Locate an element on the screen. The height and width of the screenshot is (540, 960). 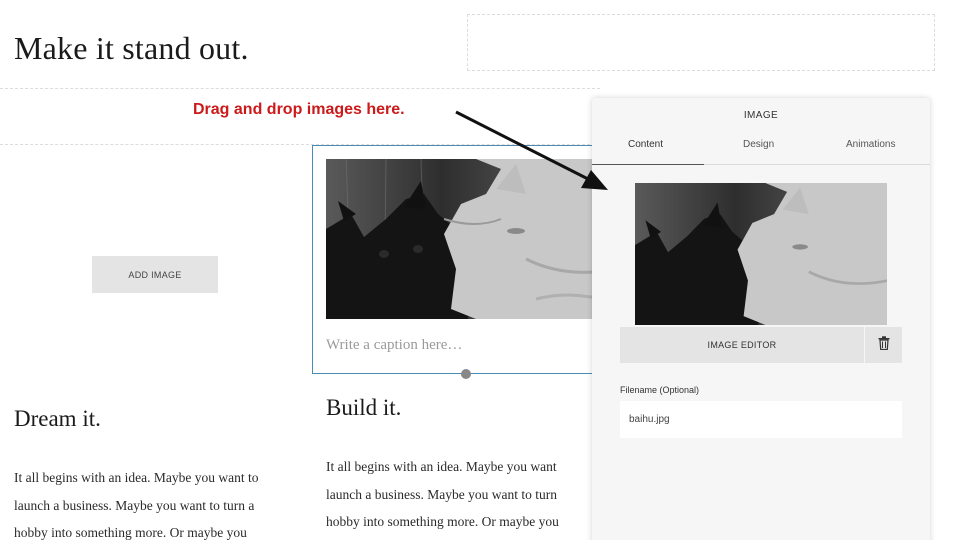
panel-tabs: Content Design Animations is located at coordinates (761, 151).